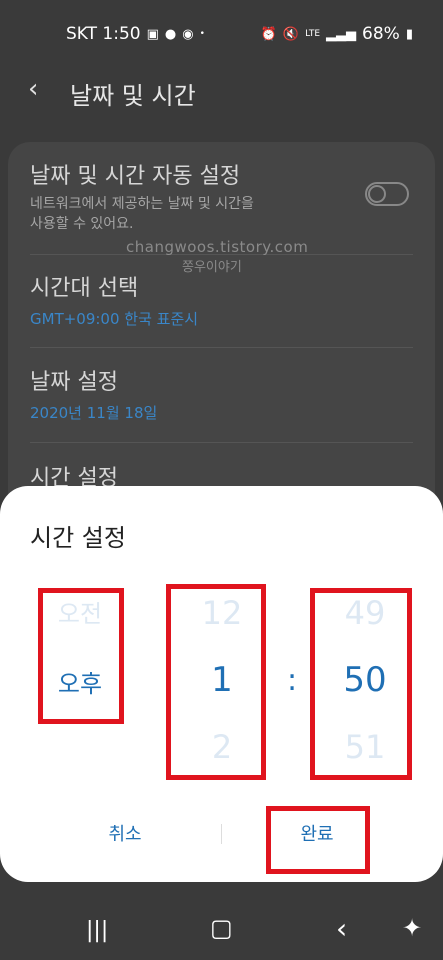 This screenshot has width=443, height=960. Describe the element at coordinates (133, 96) in the screenshot. I see `page-title: 날짜 및 시간` at that location.